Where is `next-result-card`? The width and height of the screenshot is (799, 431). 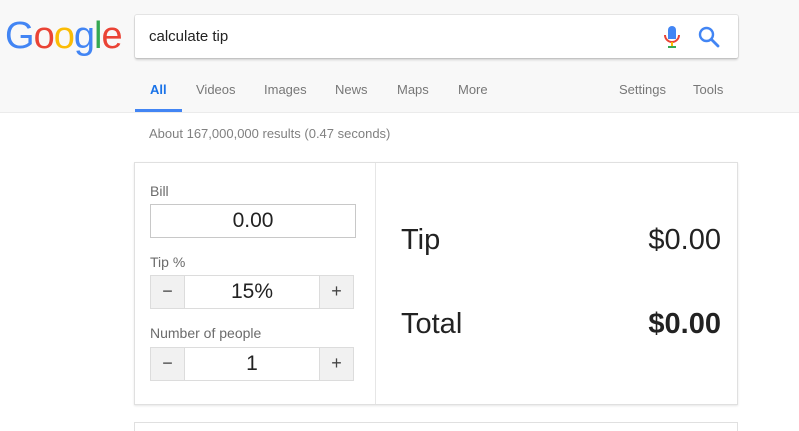
next-result-card is located at coordinates (436, 426).